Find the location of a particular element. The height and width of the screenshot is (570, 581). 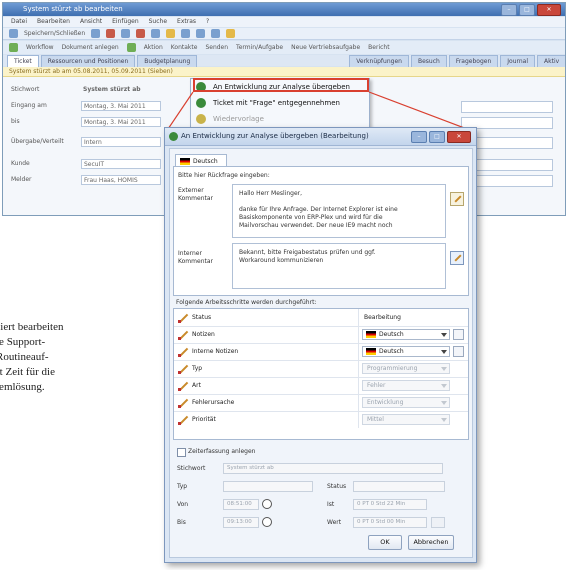

edit-internal-comment-button is located at coordinates (457, 258).